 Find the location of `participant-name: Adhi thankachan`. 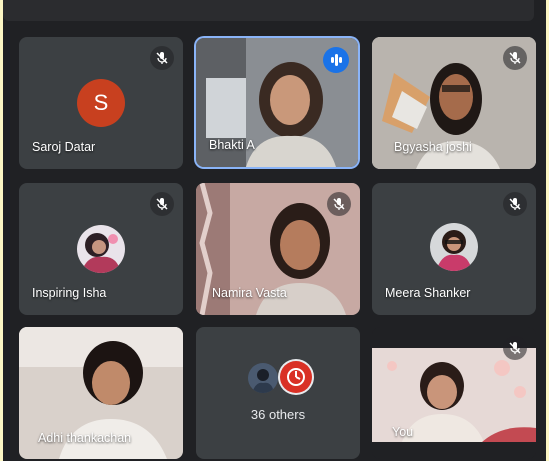

participant-name: Adhi thankachan is located at coordinates (85, 438).